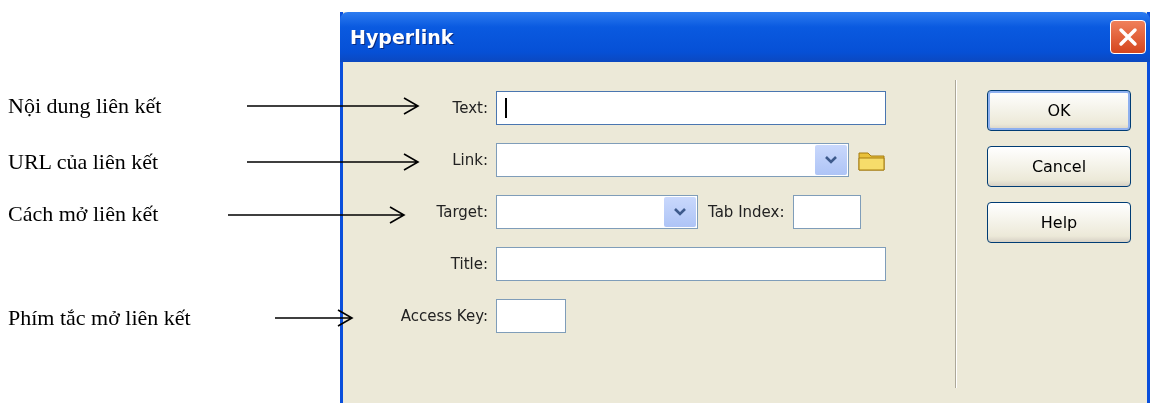  What do you see at coordinates (1059, 166) in the screenshot?
I see `dialog-button: Cancel` at bounding box center [1059, 166].